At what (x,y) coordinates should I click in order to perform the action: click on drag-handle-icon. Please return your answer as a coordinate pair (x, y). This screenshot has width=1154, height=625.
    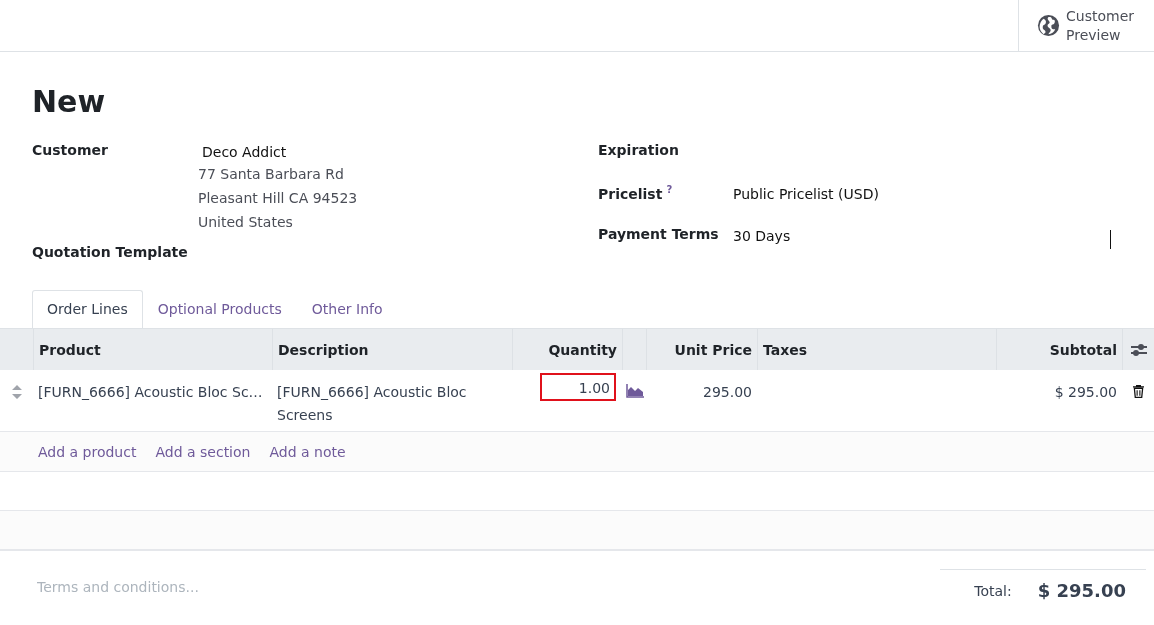
    Looking at the image, I should click on (16, 392).